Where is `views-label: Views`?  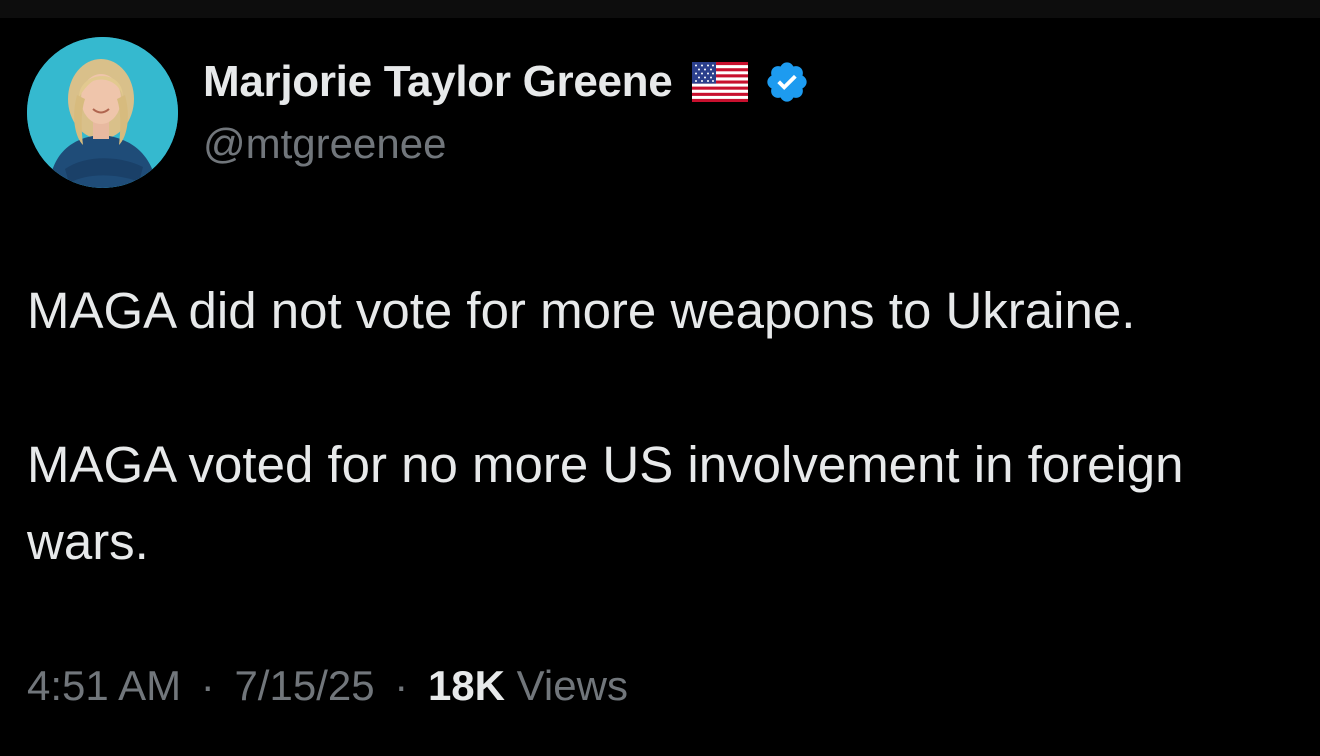 views-label: Views is located at coordinates (572, 685).